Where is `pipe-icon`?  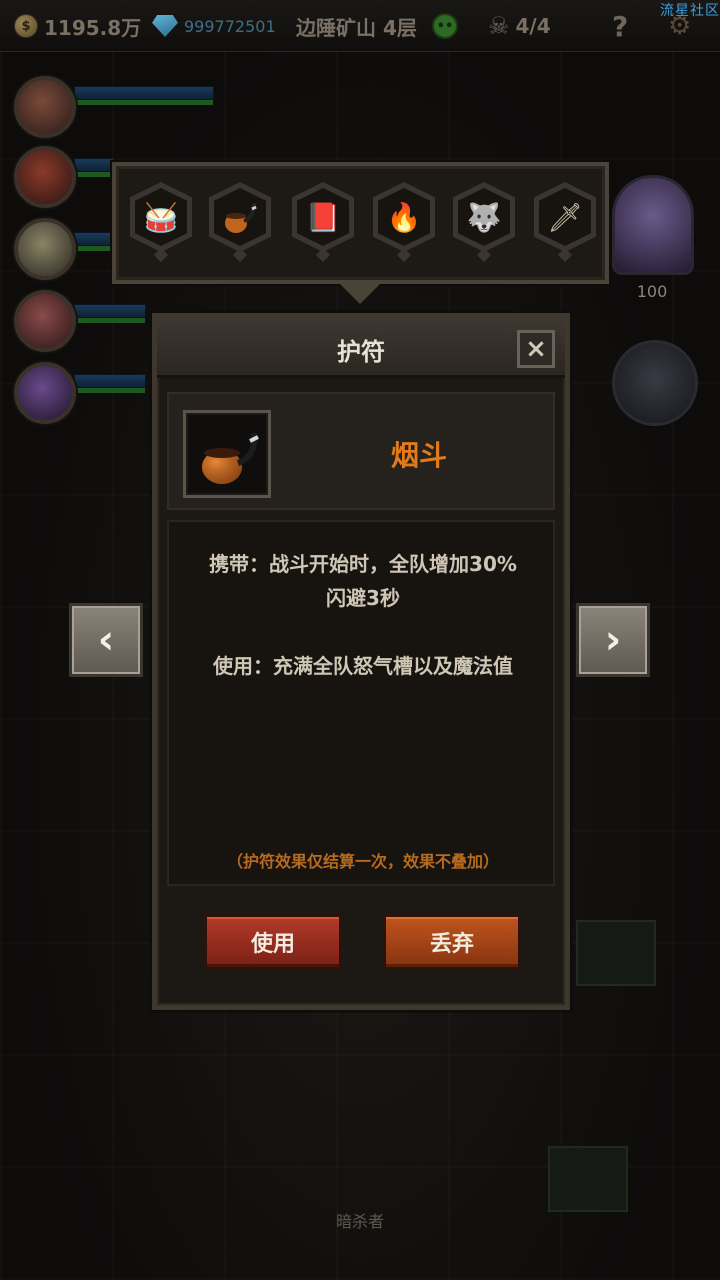
pipe-icon is located at coordinates (230, 458).